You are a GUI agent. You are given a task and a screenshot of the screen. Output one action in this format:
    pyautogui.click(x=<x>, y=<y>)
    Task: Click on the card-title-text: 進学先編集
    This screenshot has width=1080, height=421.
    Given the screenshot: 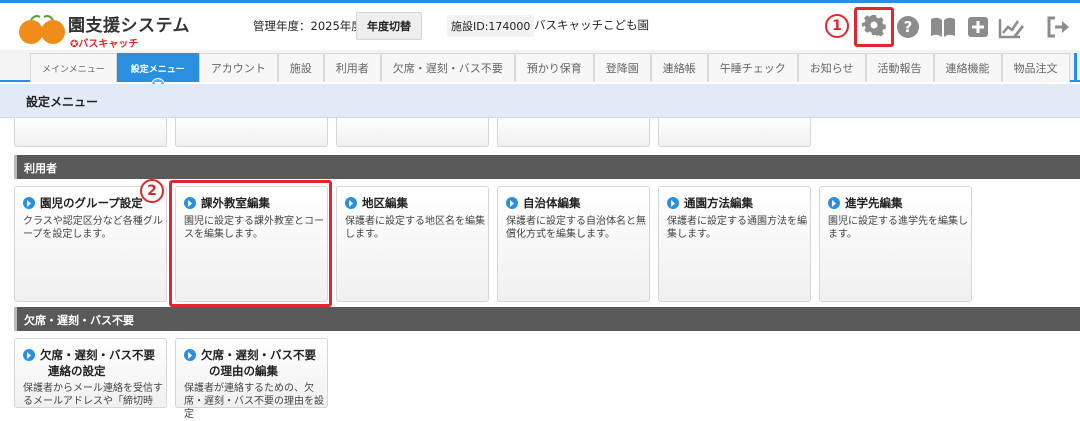 What is the action you would take?
    pyautogui.click(x=874, y=203)
    